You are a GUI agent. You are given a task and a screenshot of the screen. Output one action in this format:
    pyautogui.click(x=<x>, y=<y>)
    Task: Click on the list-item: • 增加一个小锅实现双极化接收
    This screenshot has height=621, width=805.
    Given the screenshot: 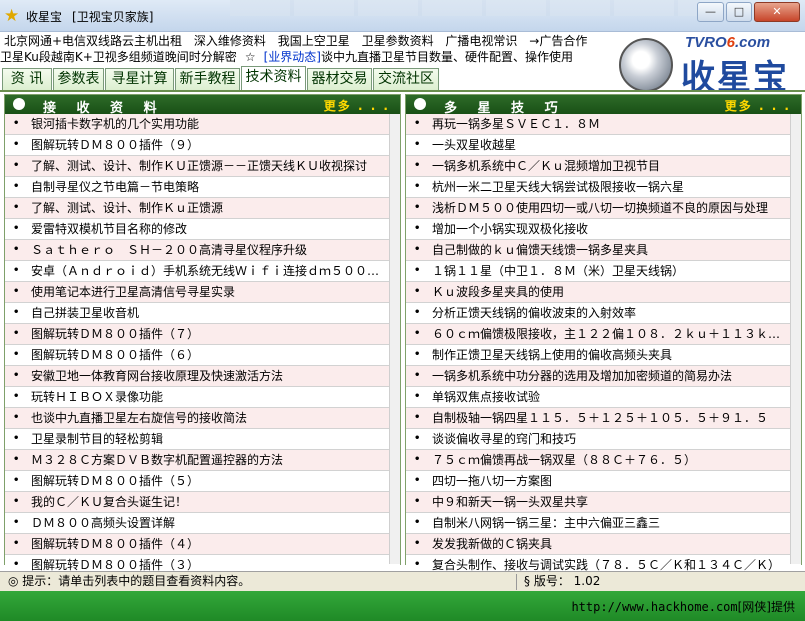 What is the action you would take?
    pyautogui.click(x=603, y=229)
    